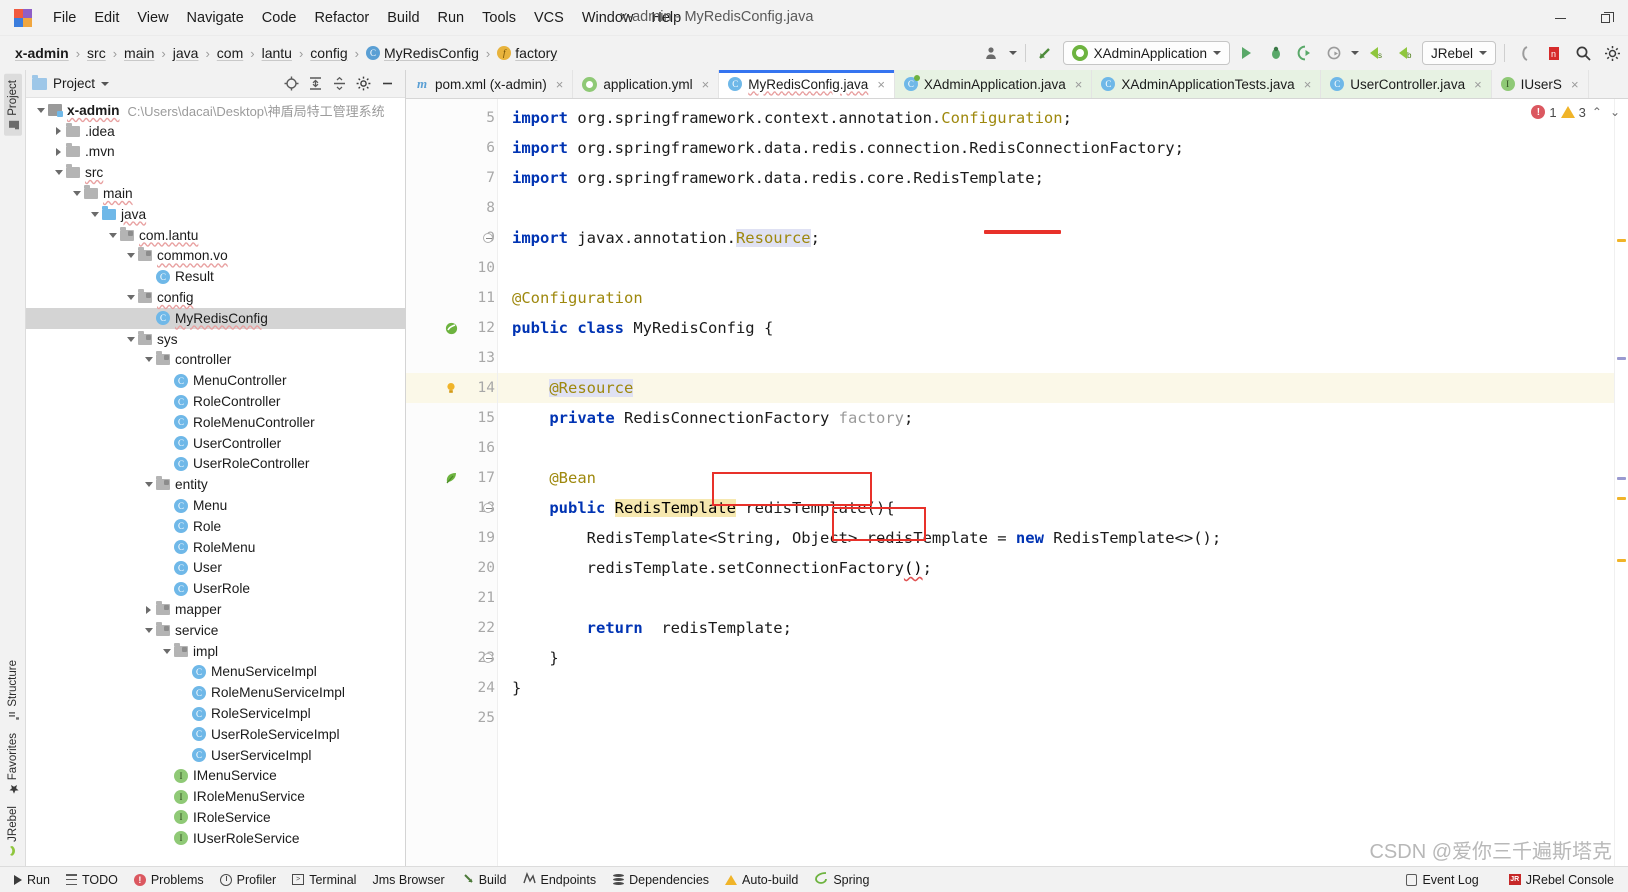  I want to click on menu-vcs: VCS, so click(549, 18).